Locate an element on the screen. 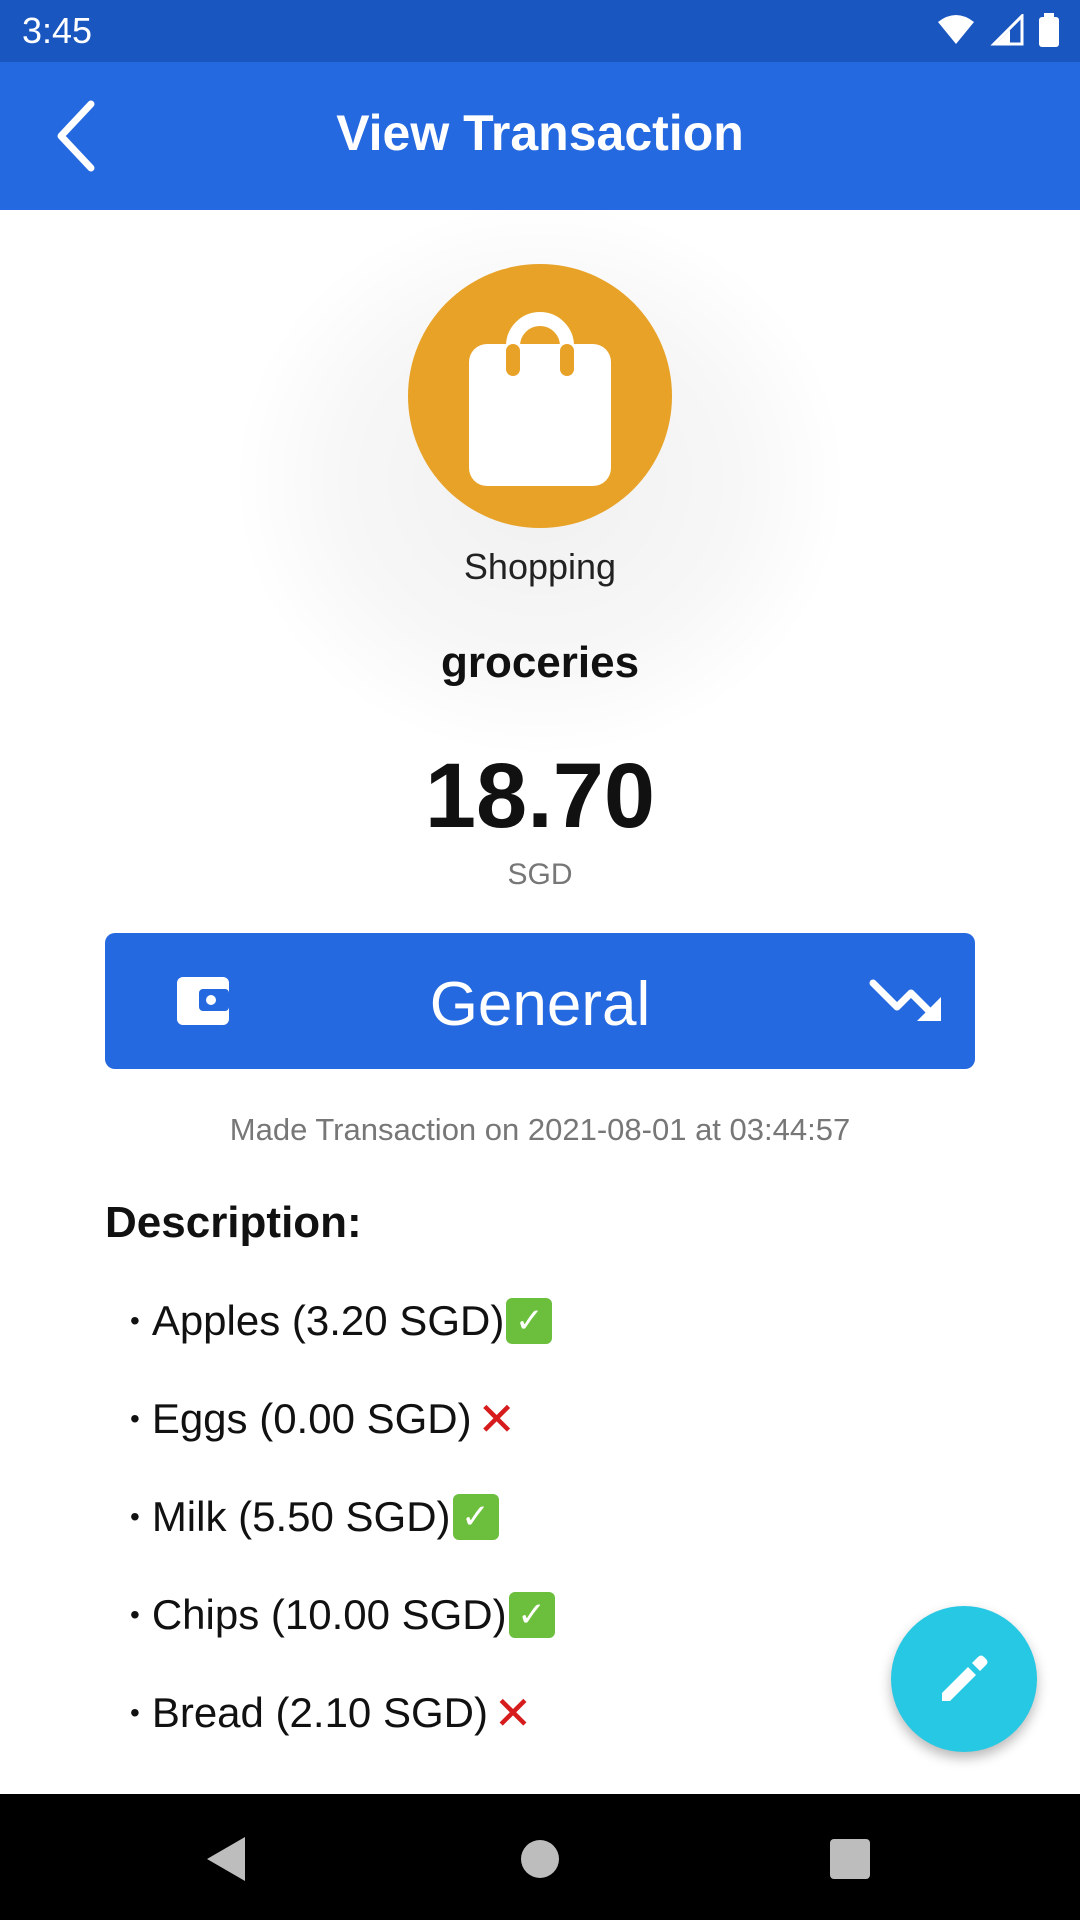 The width and height of the screenshot is (1080, 1920). account-button: General is located at coordinates (540, 1001).